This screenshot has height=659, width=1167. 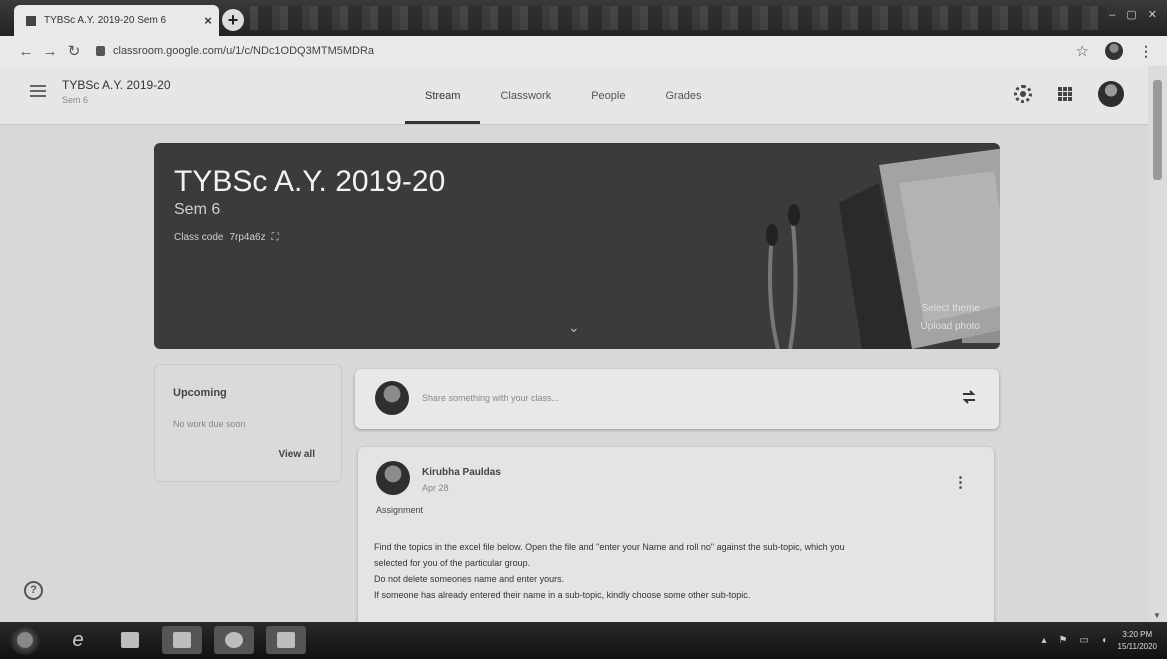 What do you see at coordinates (38, 91) in the screenshot?
I see `main-menu-icon` at bounding box center [38, 91].